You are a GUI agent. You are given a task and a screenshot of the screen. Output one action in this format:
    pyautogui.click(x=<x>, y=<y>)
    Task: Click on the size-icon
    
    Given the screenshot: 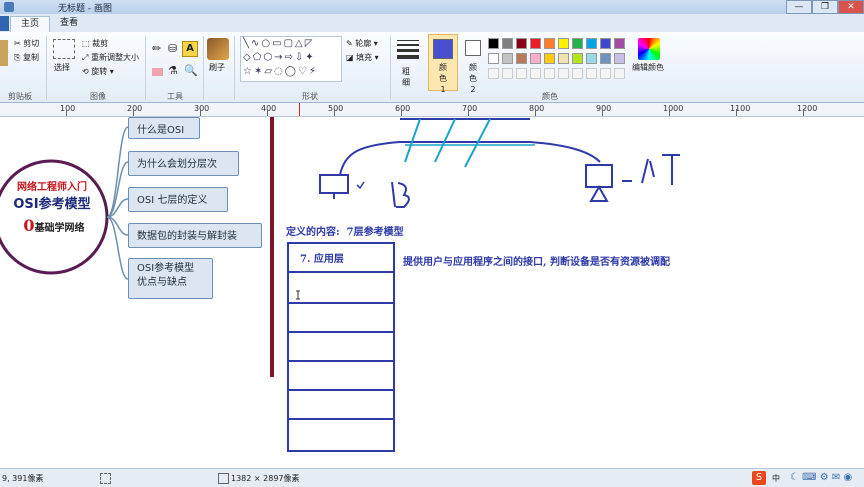 What is the action you would take?
    pyautogui.click(x=408, y=49)
    